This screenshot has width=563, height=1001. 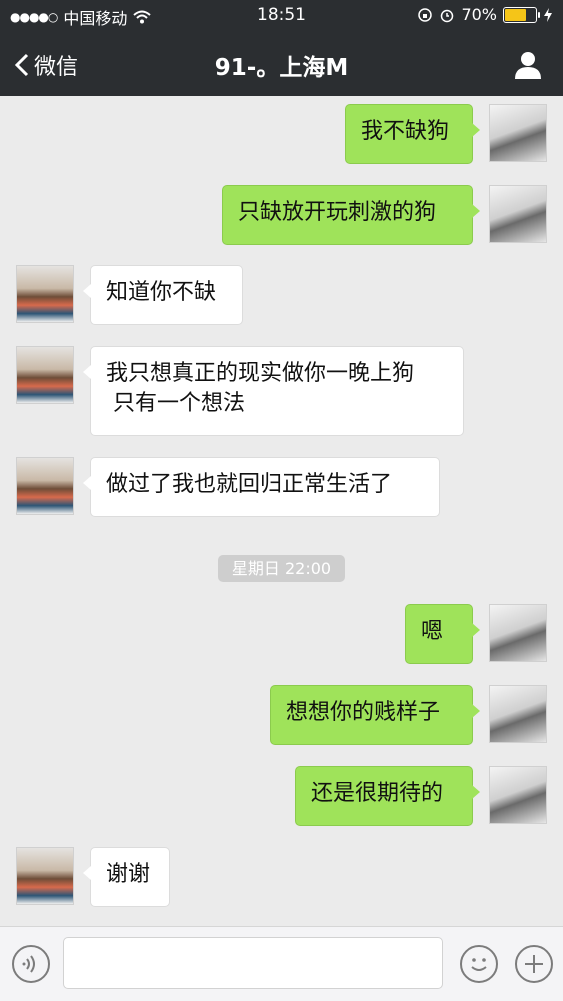 What do you see at coordinates (281, 635) in the screenshot?
I see `message-row: 嗯` at bounding box center [281, 635].